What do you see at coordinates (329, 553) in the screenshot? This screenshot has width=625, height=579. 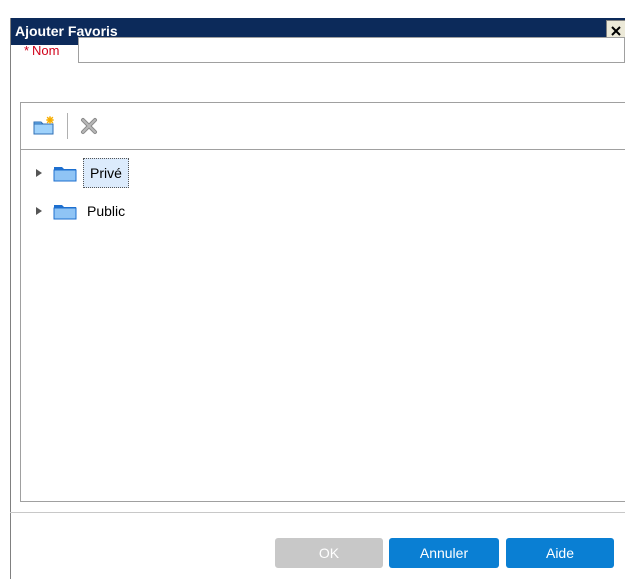 I see `ok-button: OK` at bounding box center [329, 553].